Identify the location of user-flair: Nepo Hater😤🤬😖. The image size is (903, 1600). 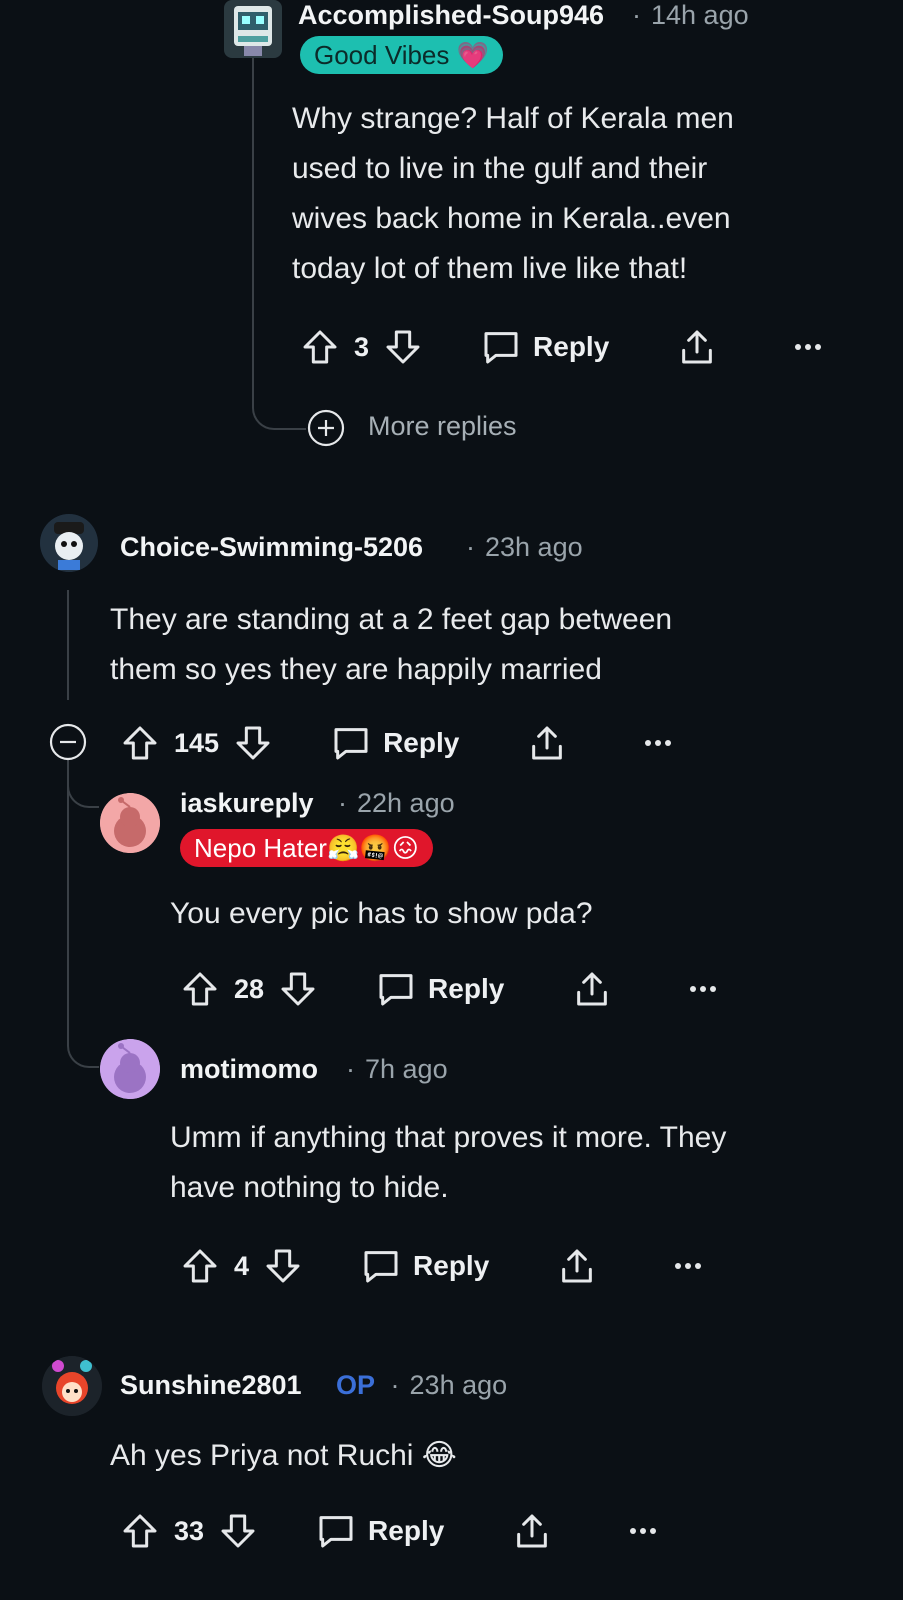
(306, 848).